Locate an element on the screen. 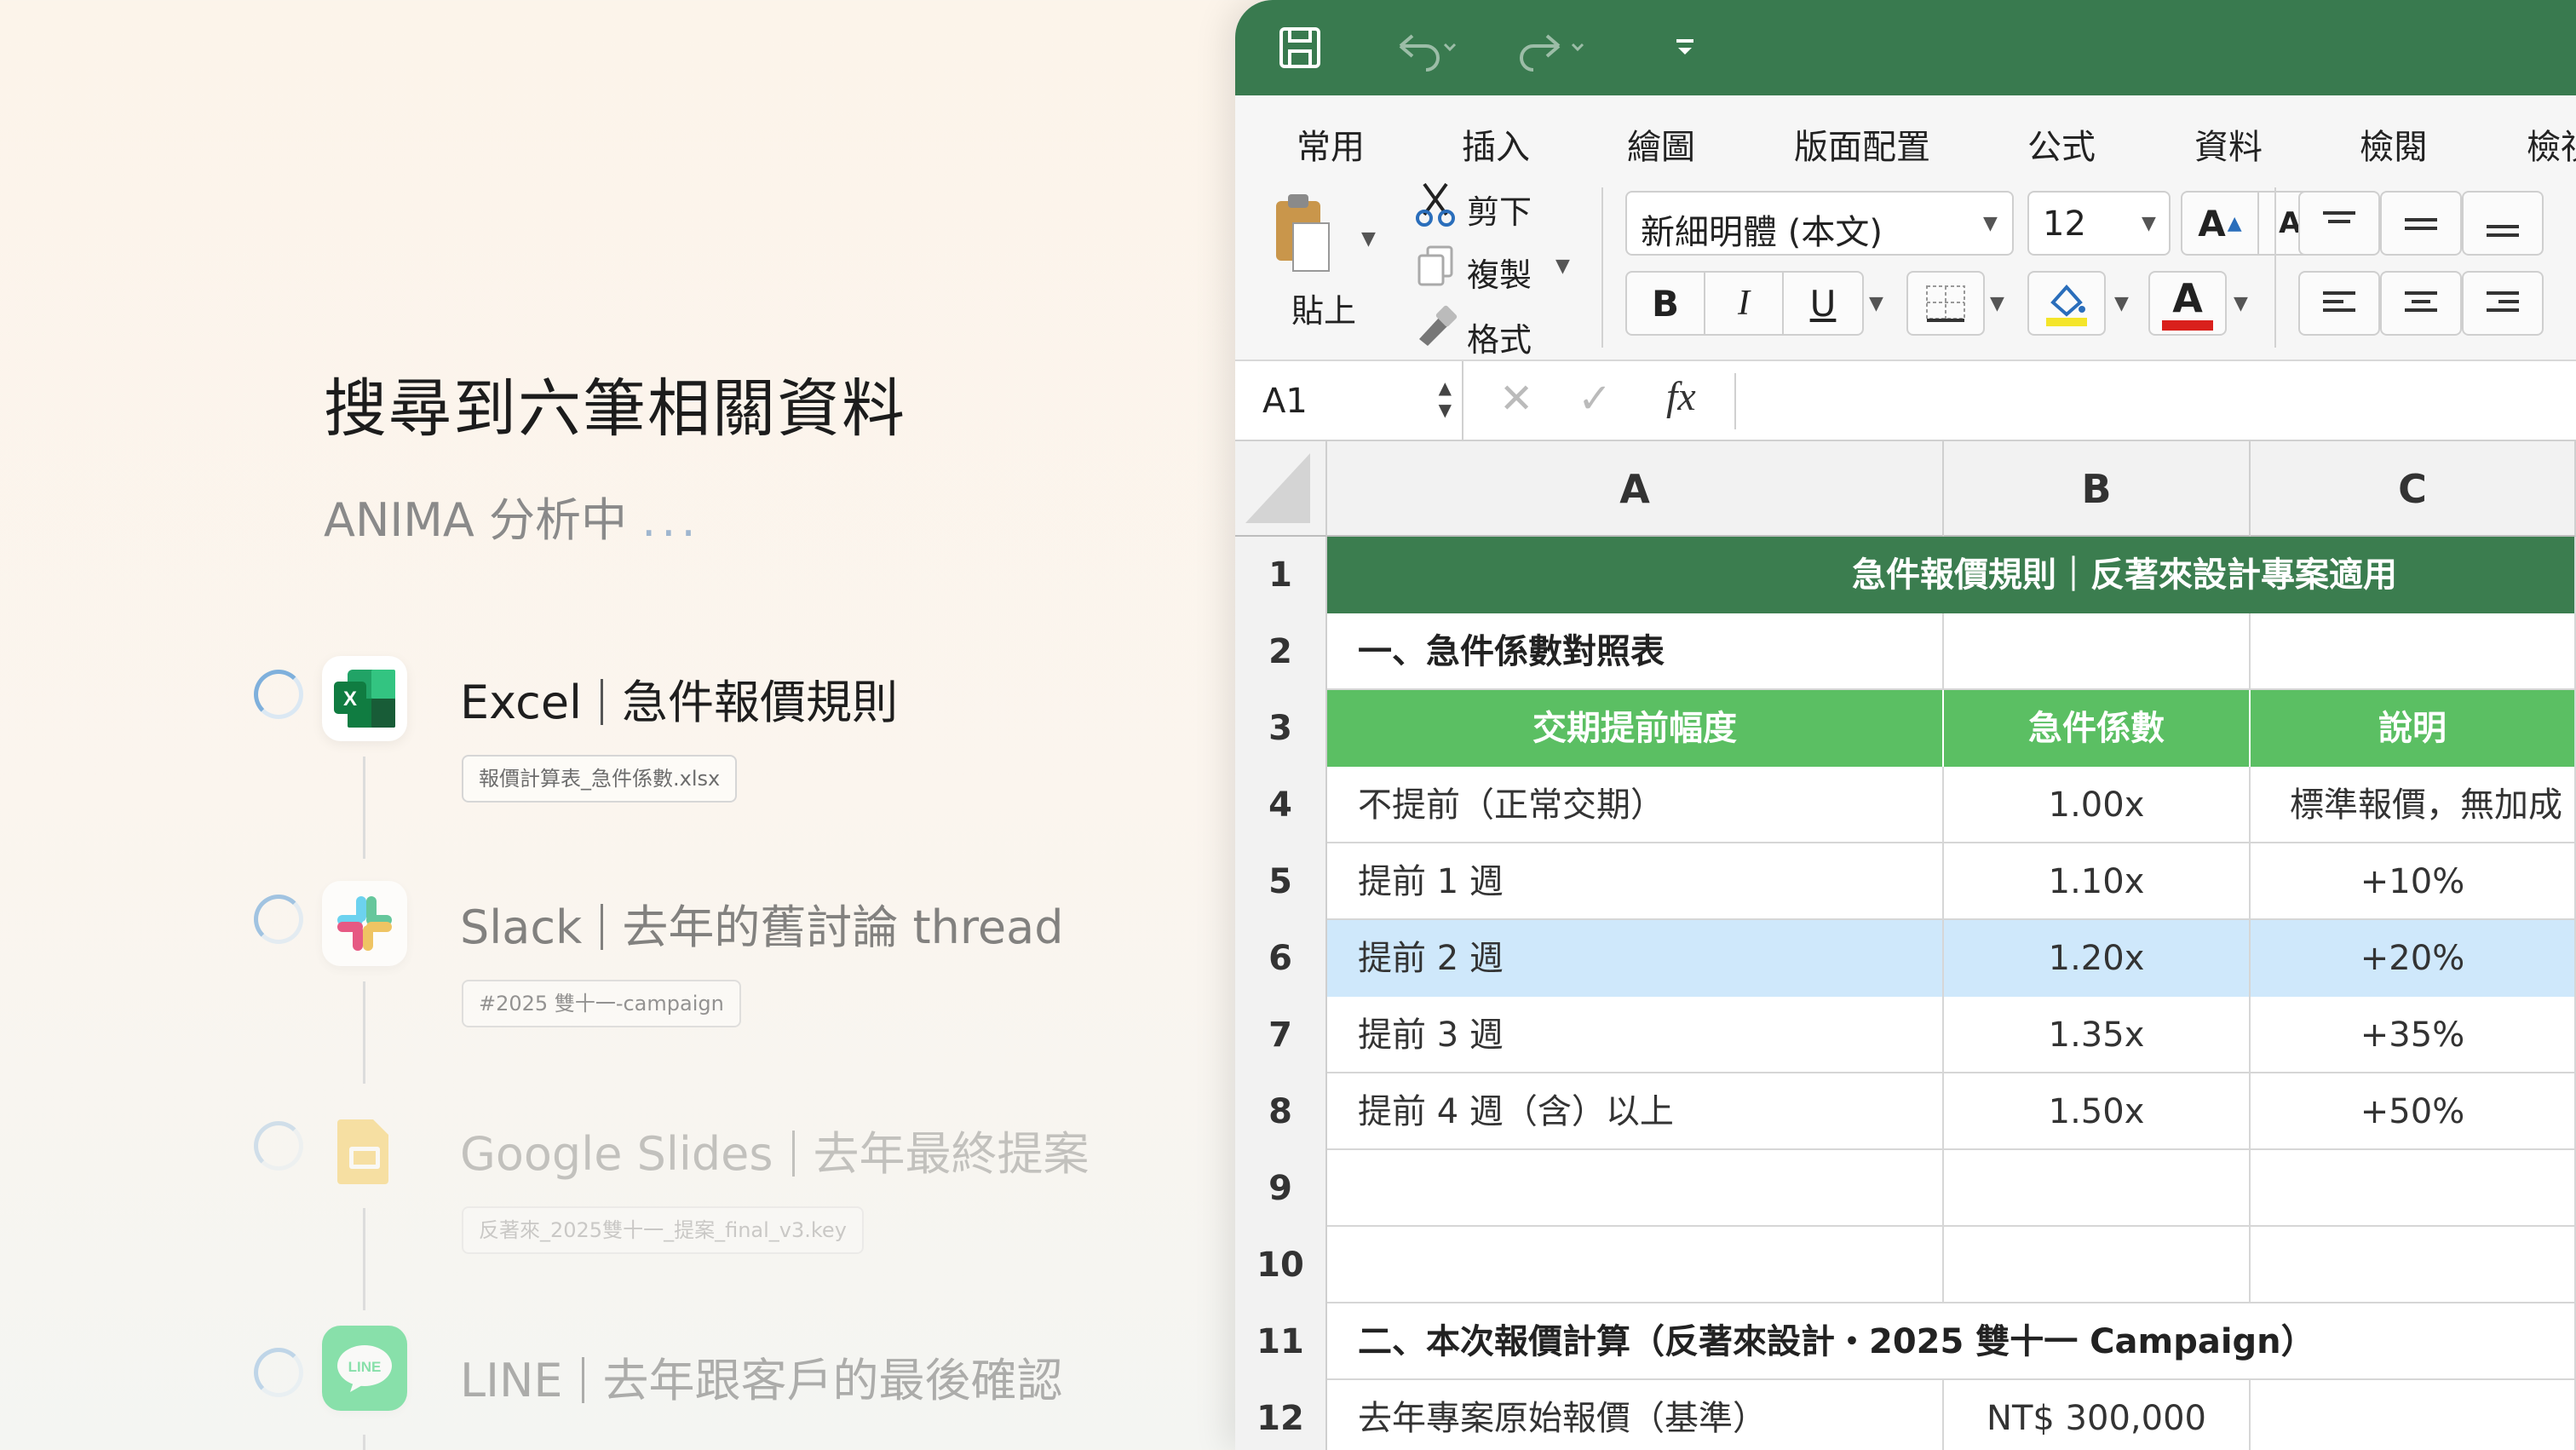 The image size is (2576, 1450). tab-view: 檢視 is located at coordinates (2552, 144).